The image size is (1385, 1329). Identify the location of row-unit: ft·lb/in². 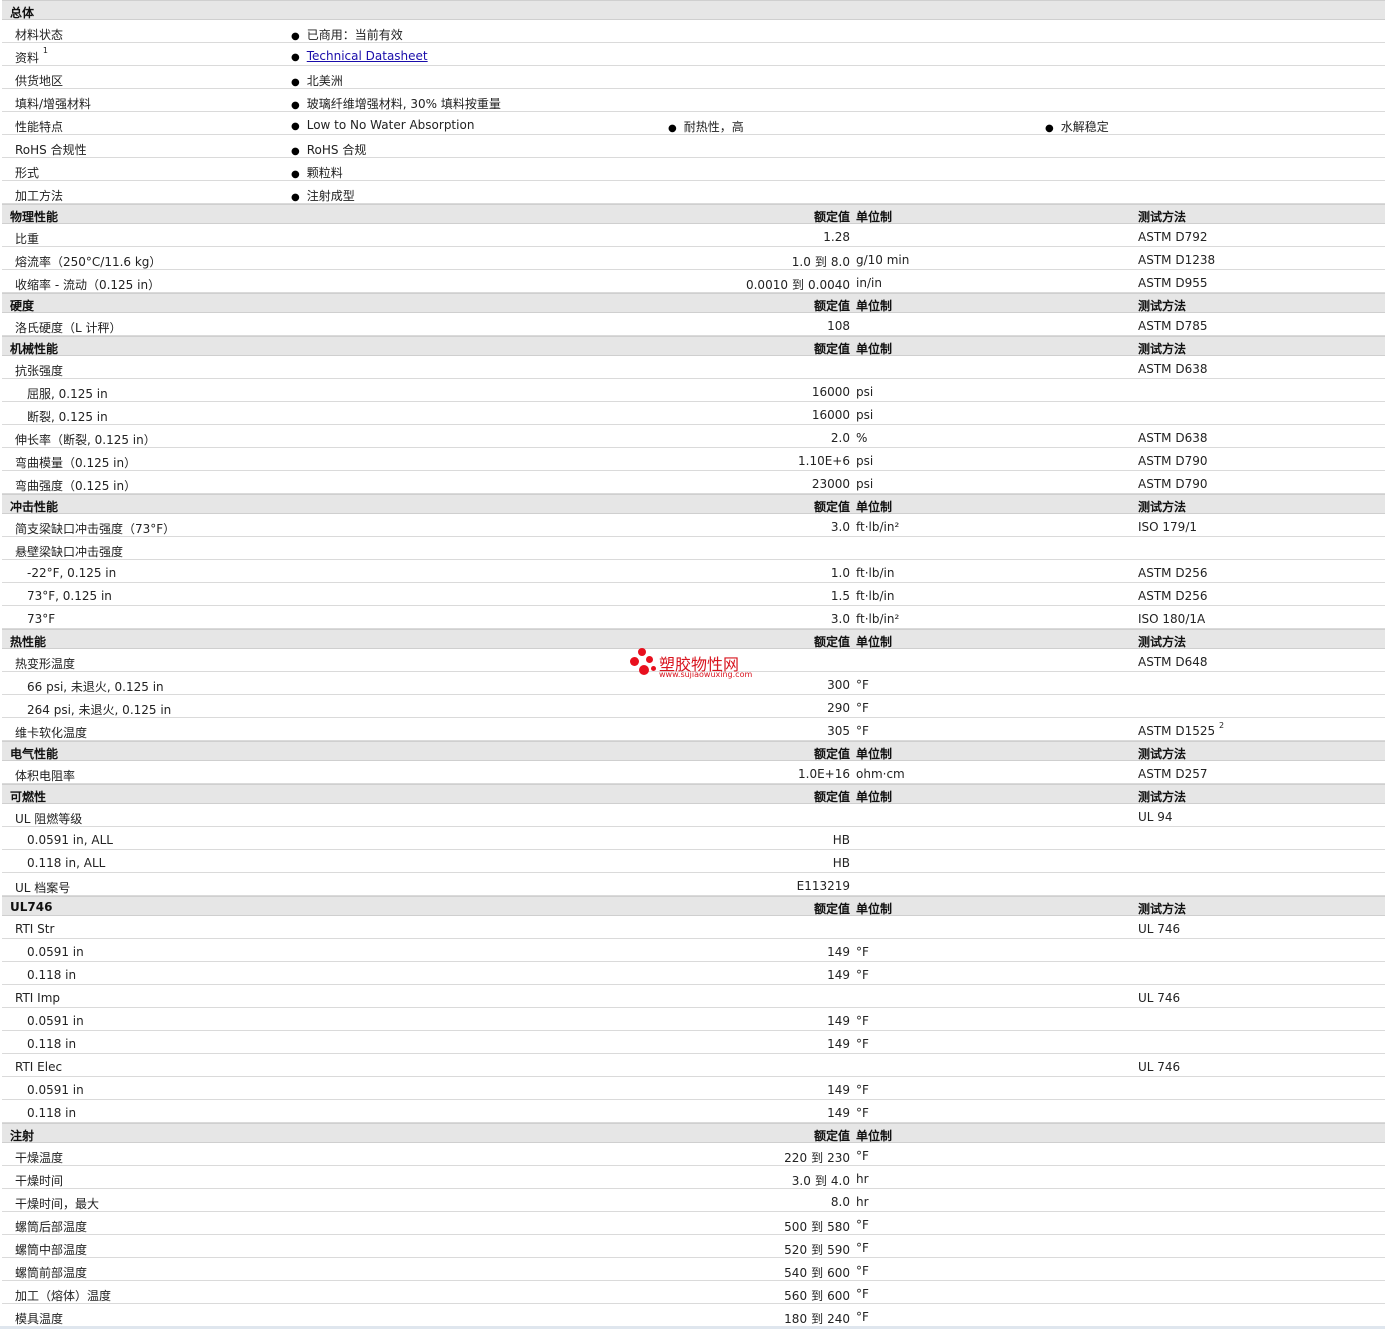
(878, 619).